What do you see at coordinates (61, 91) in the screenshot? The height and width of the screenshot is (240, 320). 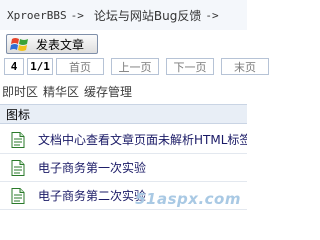 I see `tab-featured: 精华区` at bounding box center [61, 91].